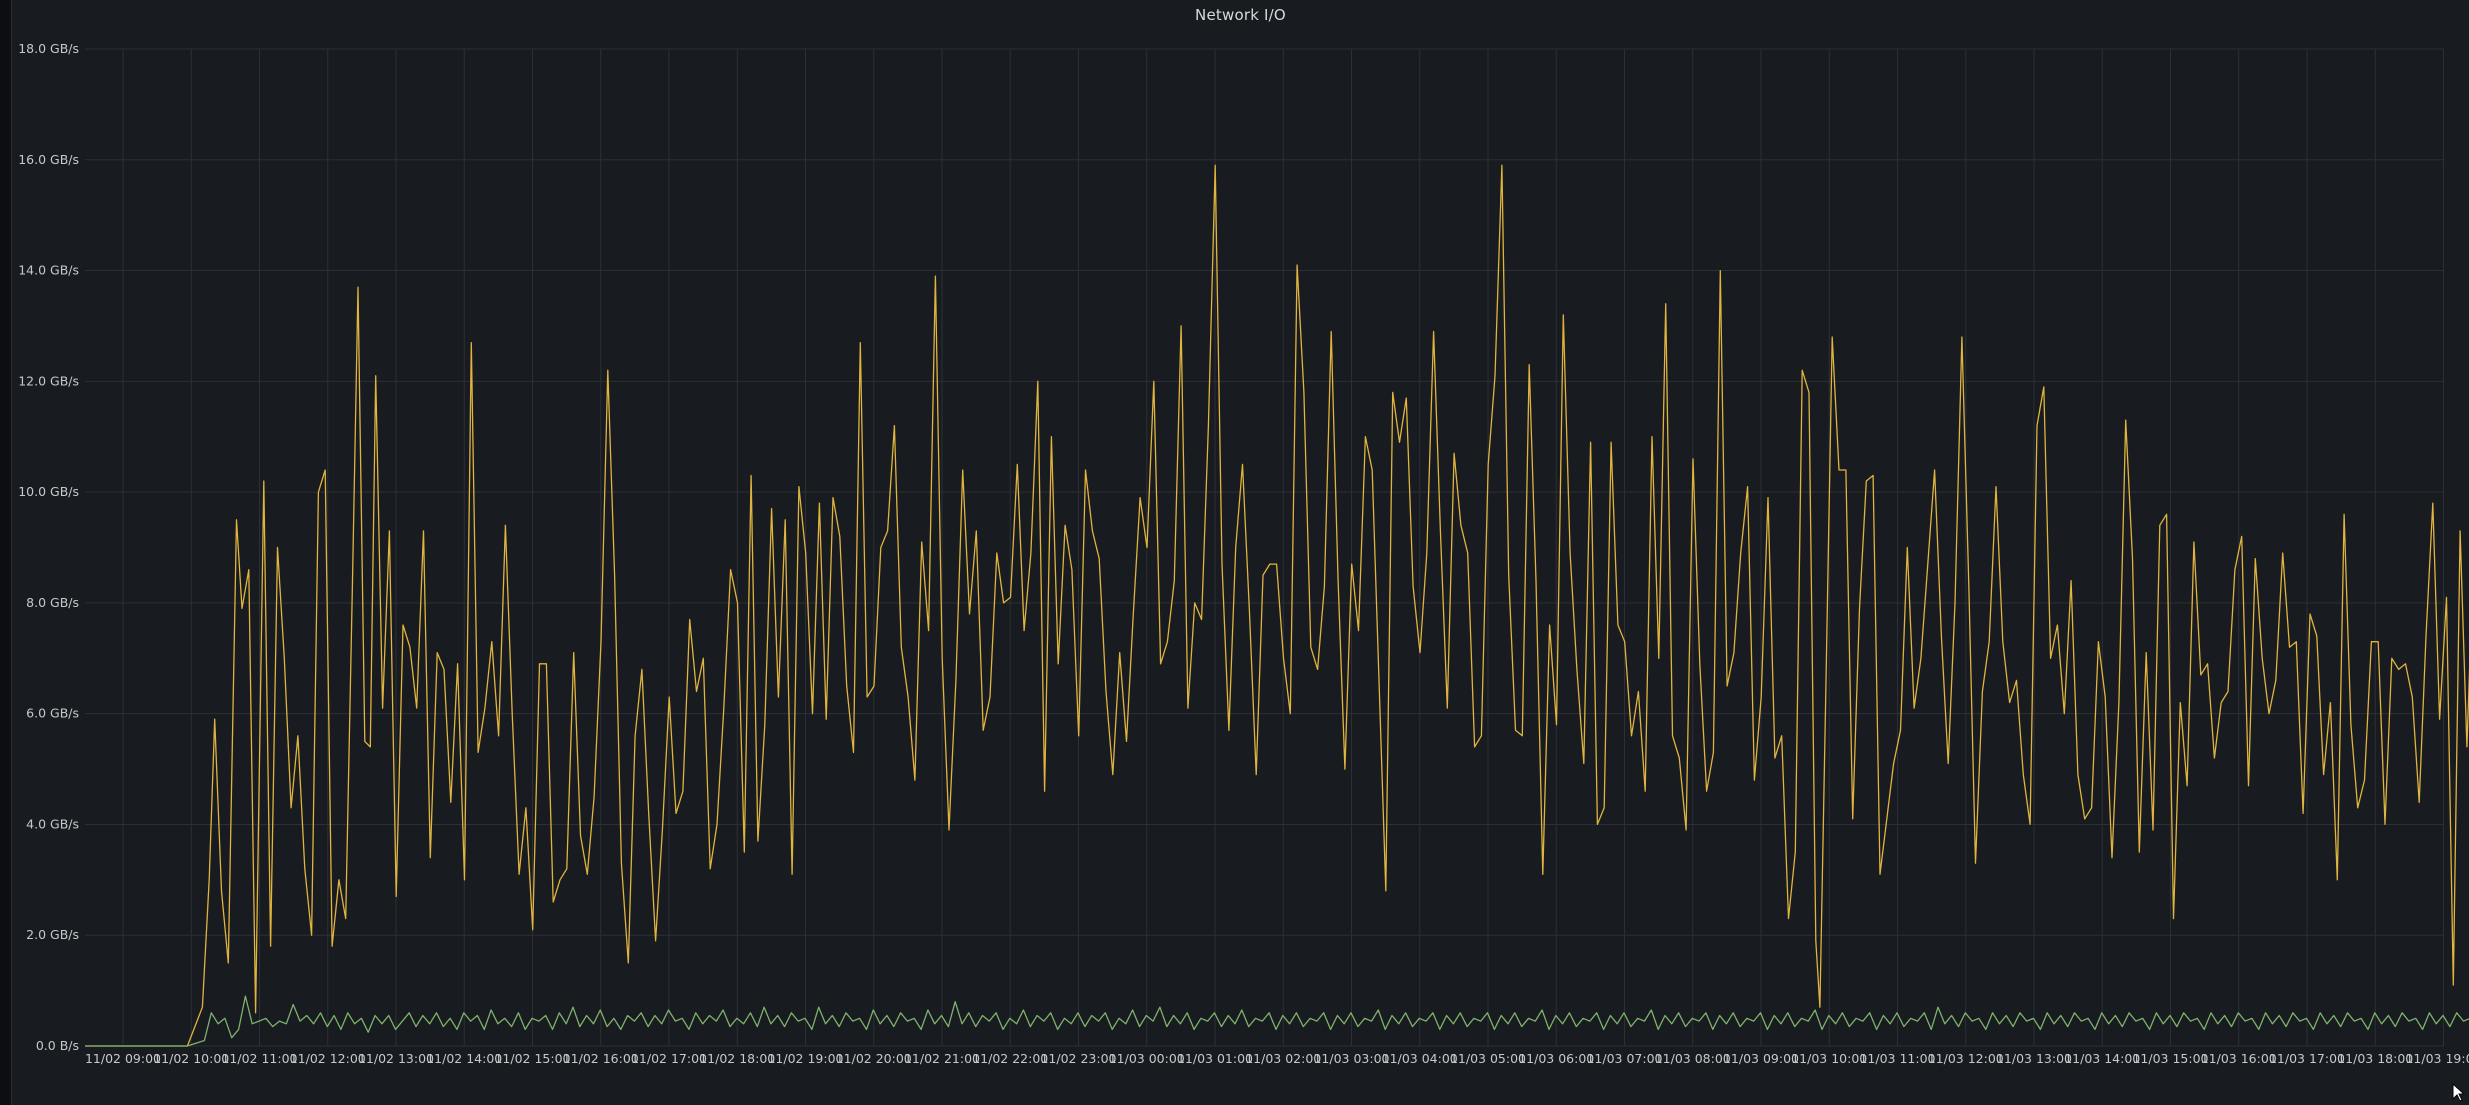  Describe the element at coordinates (328, 1058) in the screenshot. I see `x-tick-label: 11/02 12:00` at that location.